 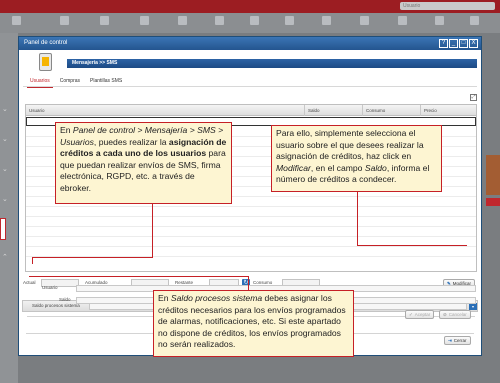 What do you see at coordinates (165, 110) in the screenshot?
I see `column-header-usuario: Usuario` at bounding box center [165, 110].